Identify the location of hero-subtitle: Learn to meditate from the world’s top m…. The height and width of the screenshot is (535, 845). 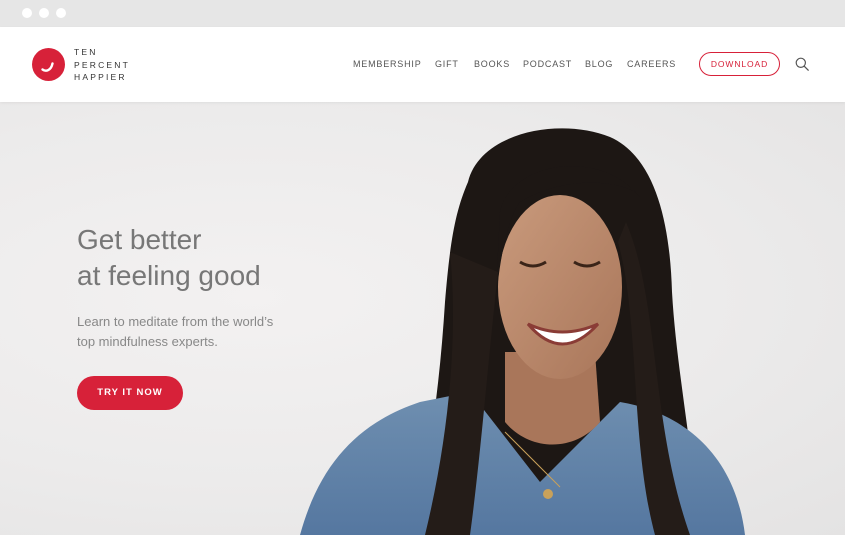
(175, 332).